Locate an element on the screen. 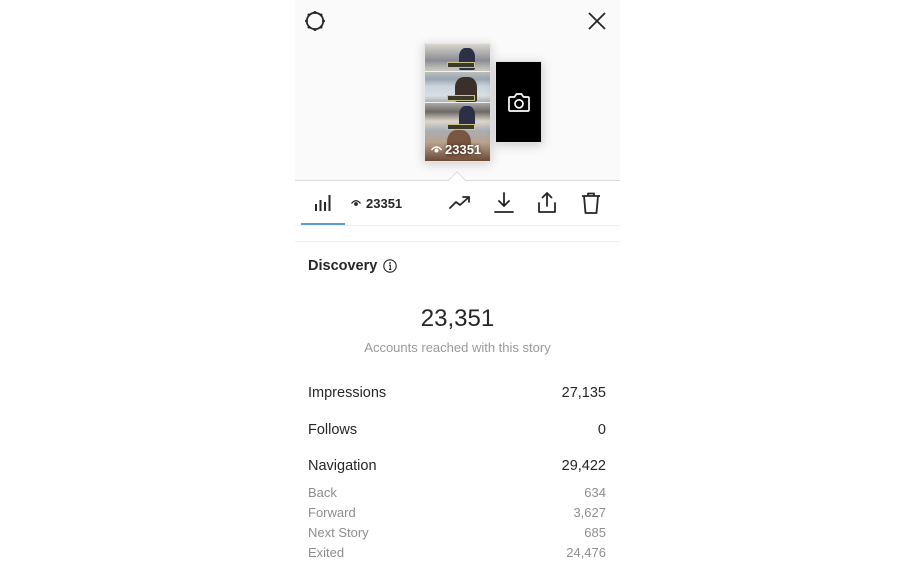 The width and height of the screenshot is (915, 580). story-thumbnail: 23351 is located at coordinates (457, 102).